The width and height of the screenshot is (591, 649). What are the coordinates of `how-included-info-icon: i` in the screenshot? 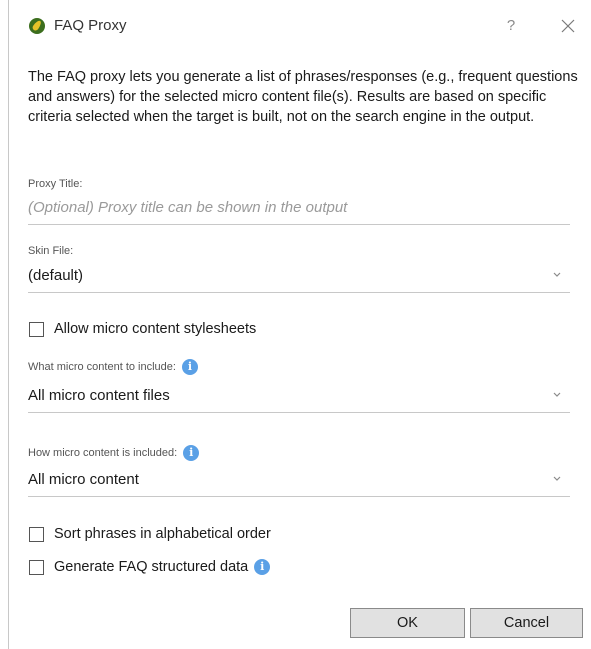 It's located at (191, 453).